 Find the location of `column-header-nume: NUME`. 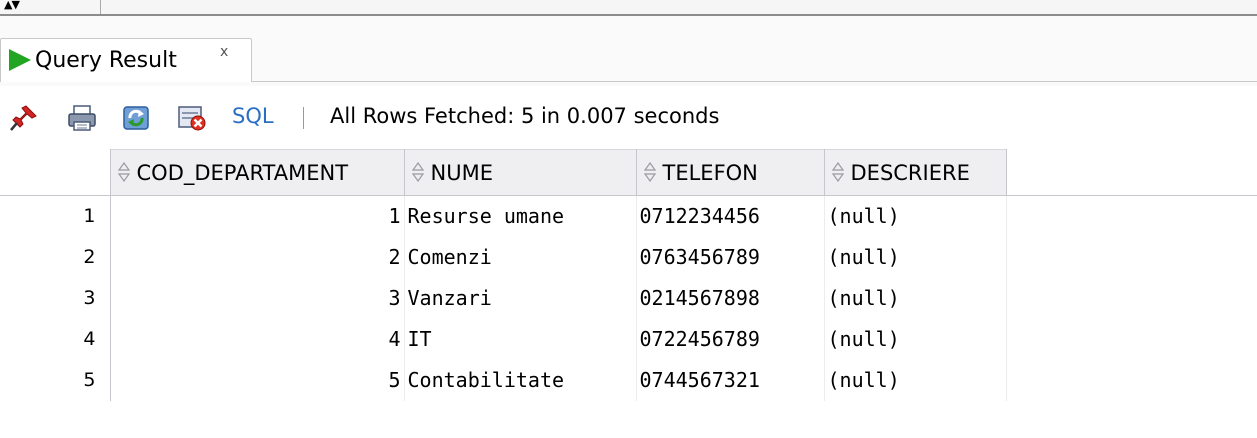

column-header-nume: NUME is located at coordinates (520, 172).